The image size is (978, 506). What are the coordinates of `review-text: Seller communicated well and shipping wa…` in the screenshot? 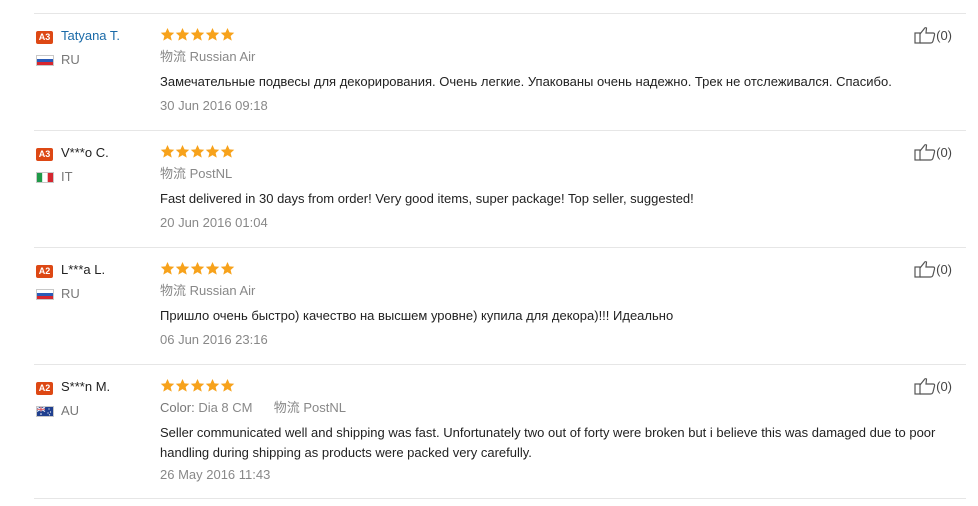 It's located at (548, 442).